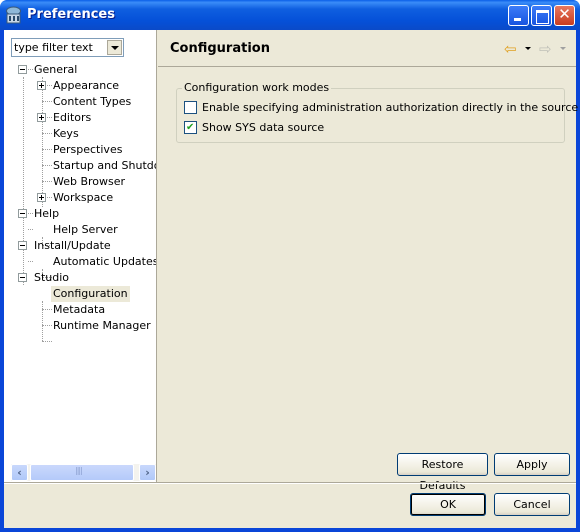 The image size is (580, 532). What do you see at coordinates (545, 49) in the screenshot?
I see `forward-arrow-icon: ⇨` at bounding box center [545, 49].